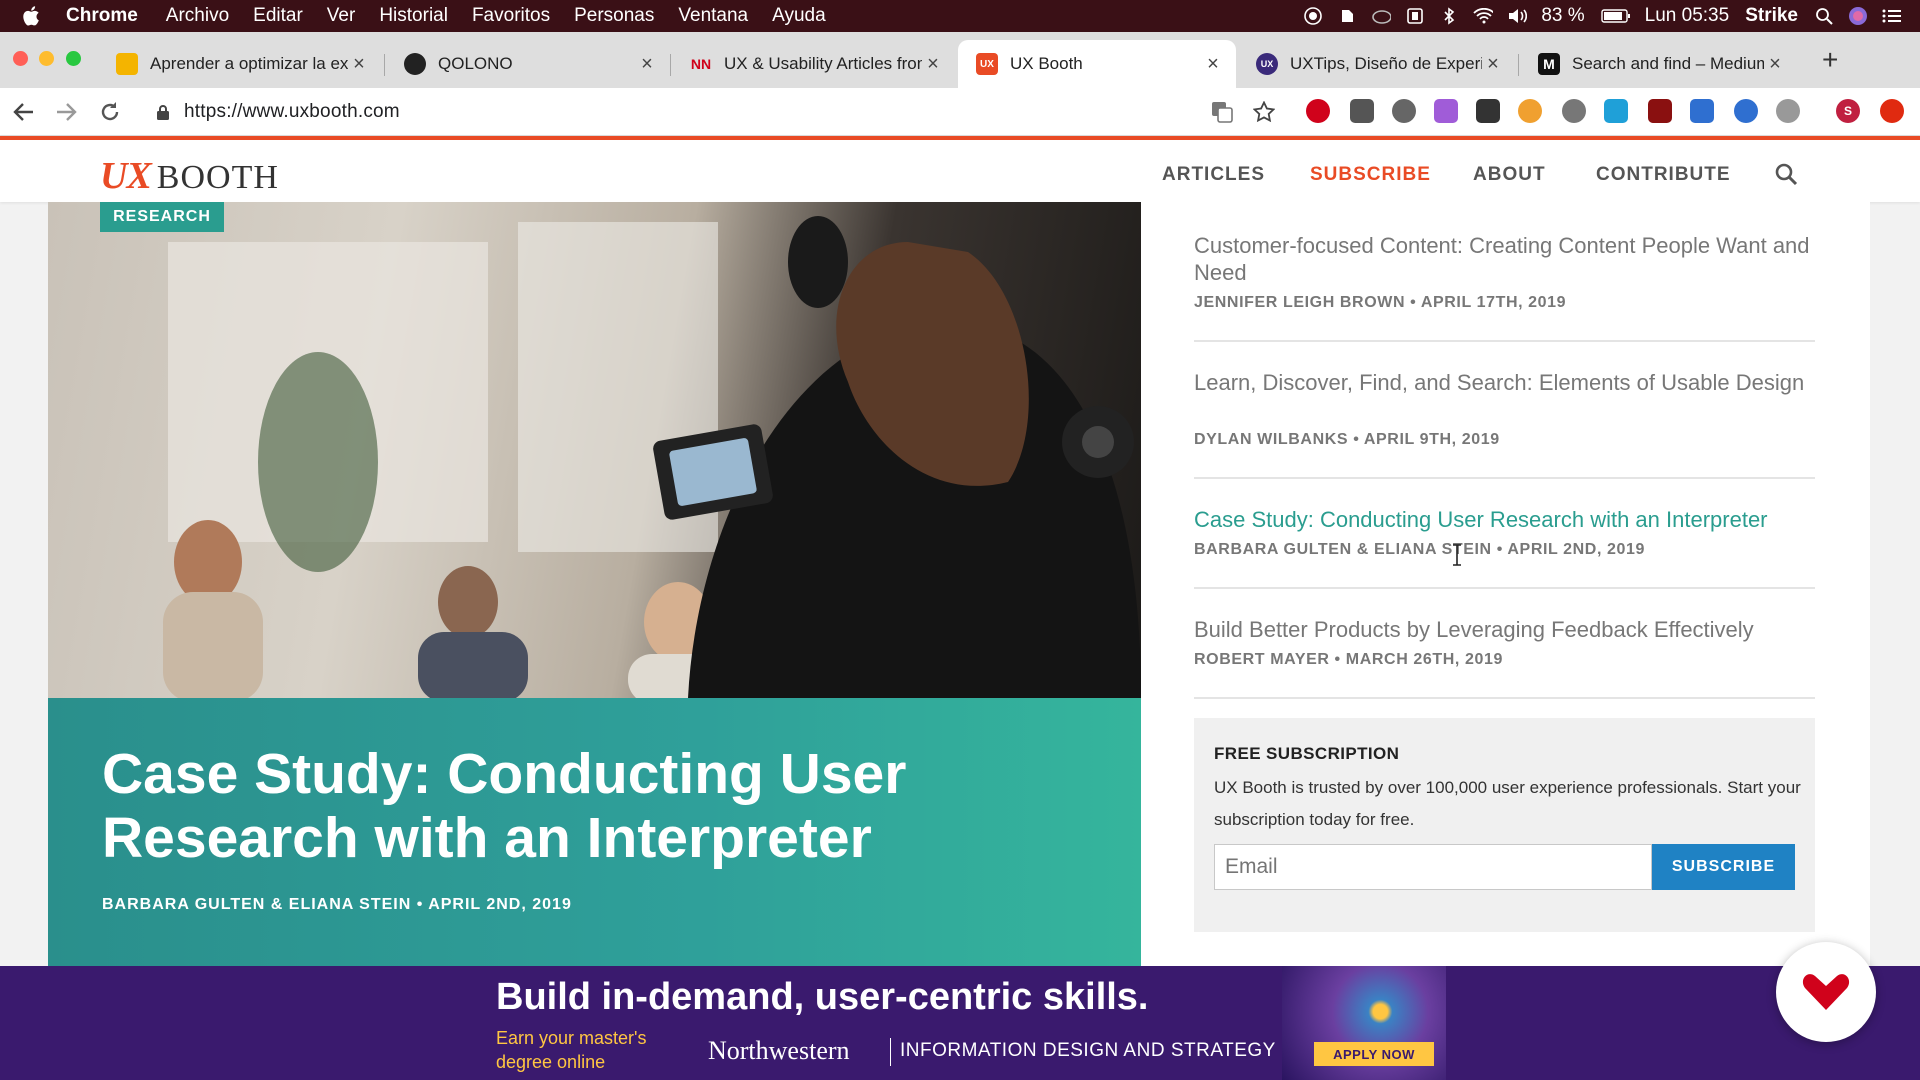  What do you see at coordinates (614, 16) in the screenshot?
I see `menu-personas: Personas` at bounding box center [614, 16].